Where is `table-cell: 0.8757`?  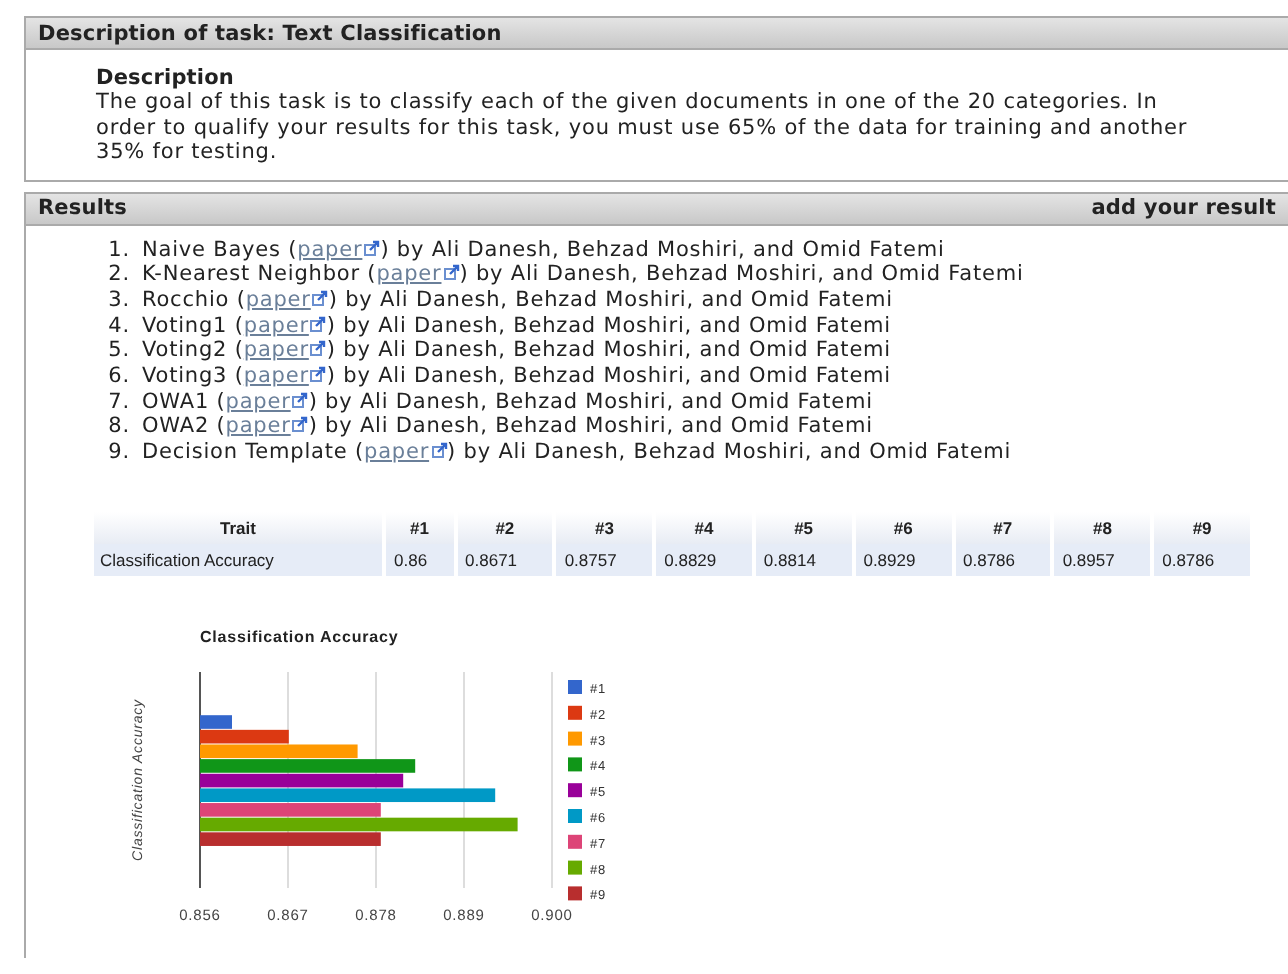
table-cell: 0.8757 is located at coordinates (604, 559).